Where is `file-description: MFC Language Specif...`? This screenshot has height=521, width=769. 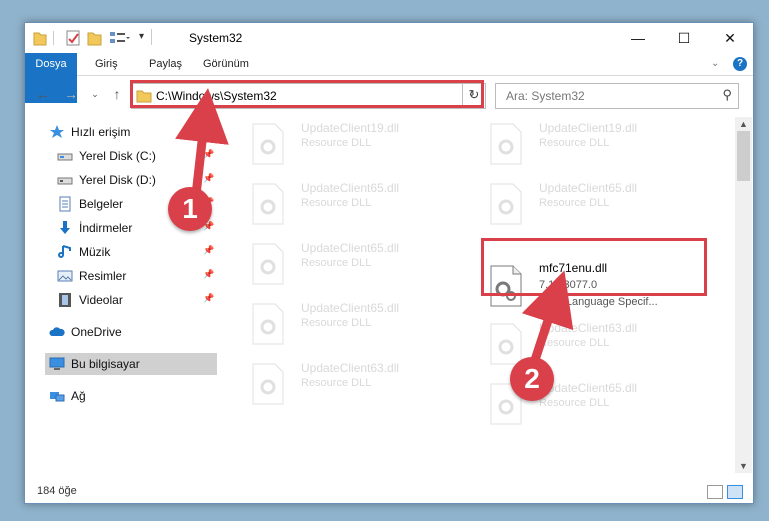
file-description: MFC Language Specif... is located at coordinates (598, 302).